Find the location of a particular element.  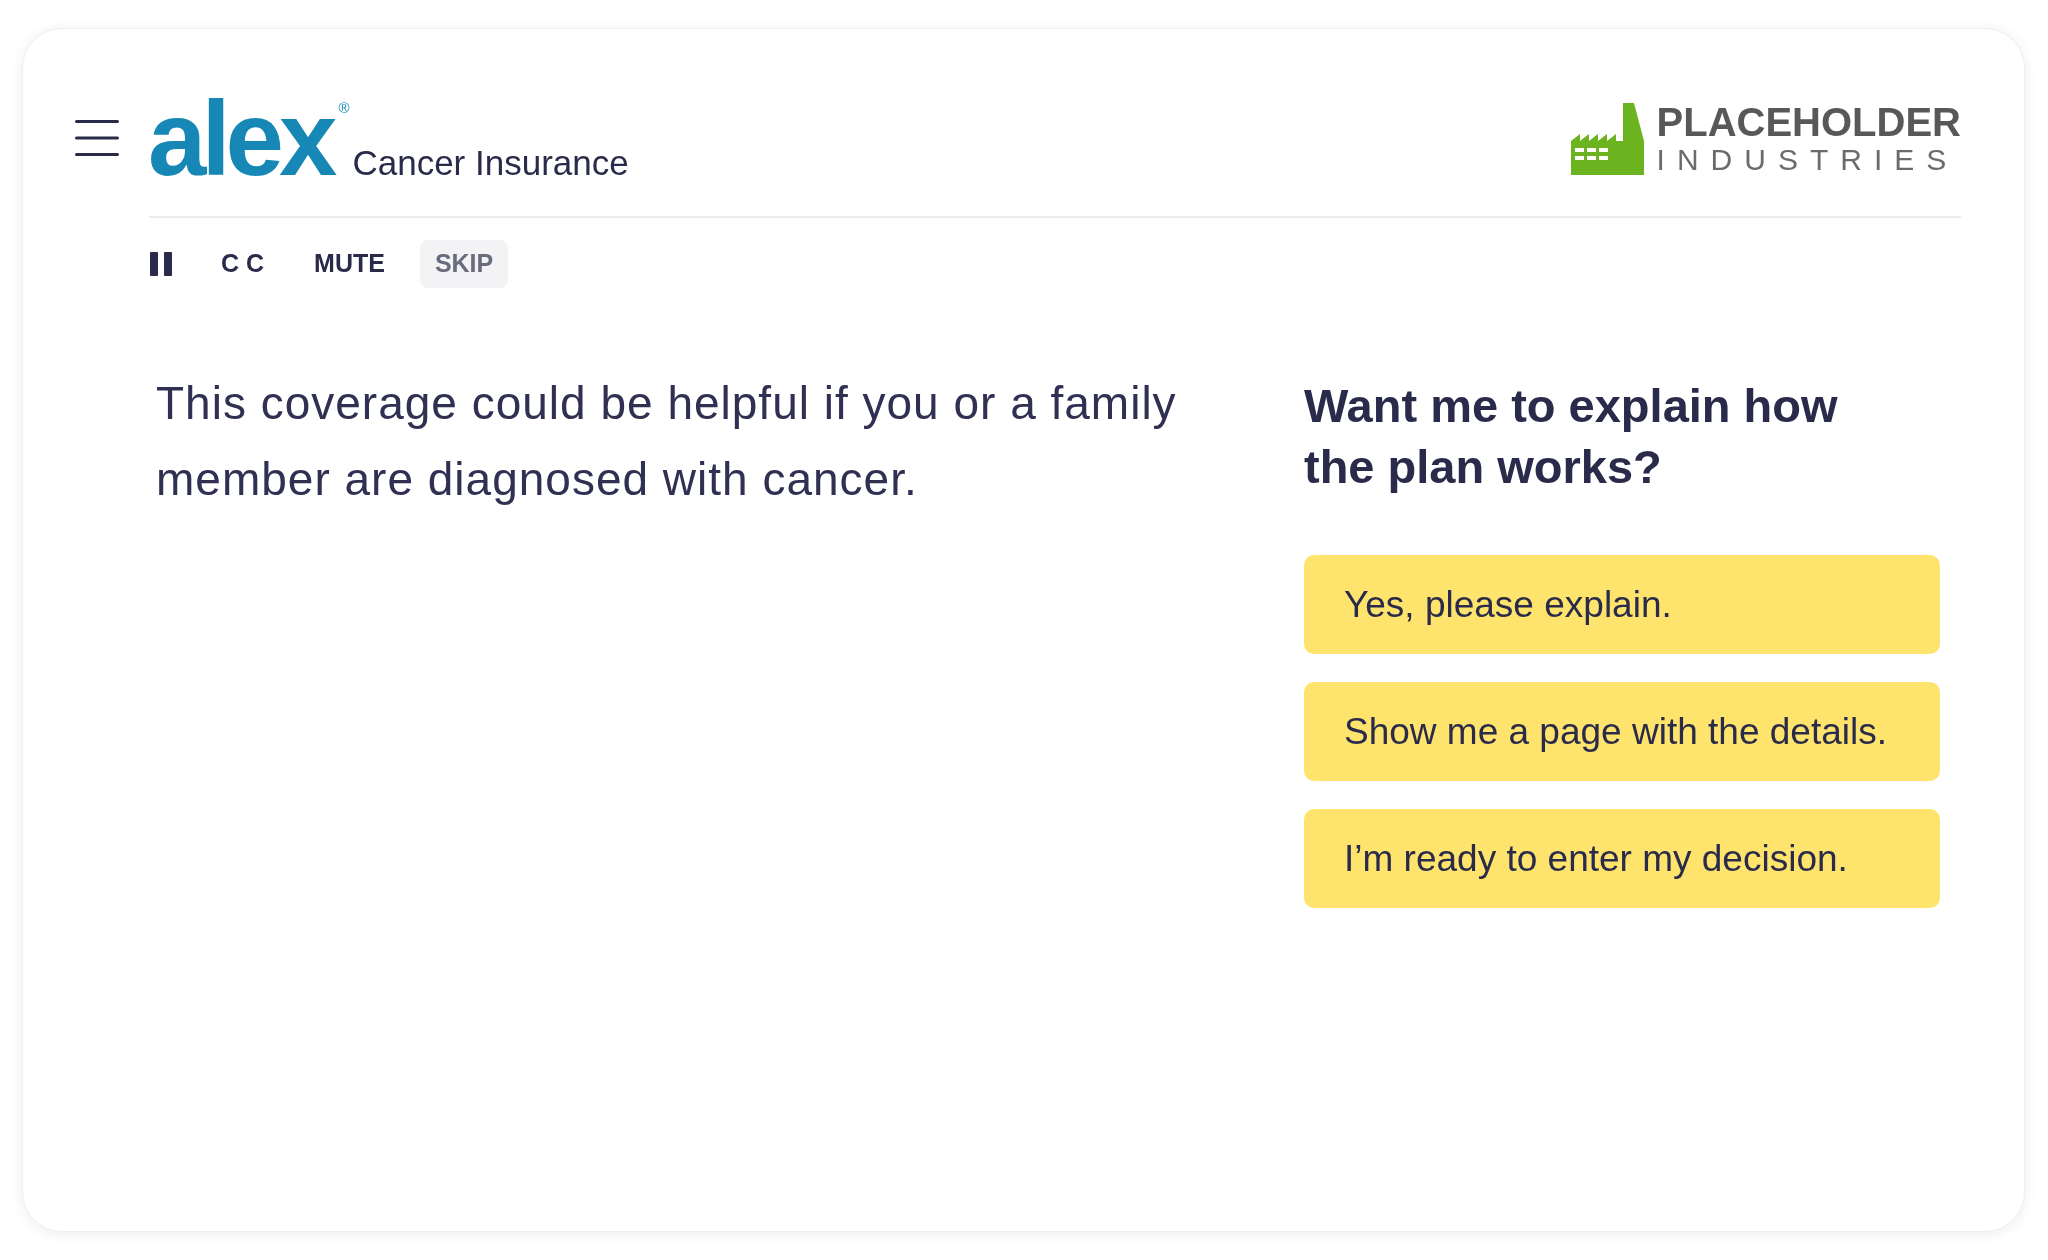

option-button: I’m ready to enter my decision. is located at coordinates (1622, 858).